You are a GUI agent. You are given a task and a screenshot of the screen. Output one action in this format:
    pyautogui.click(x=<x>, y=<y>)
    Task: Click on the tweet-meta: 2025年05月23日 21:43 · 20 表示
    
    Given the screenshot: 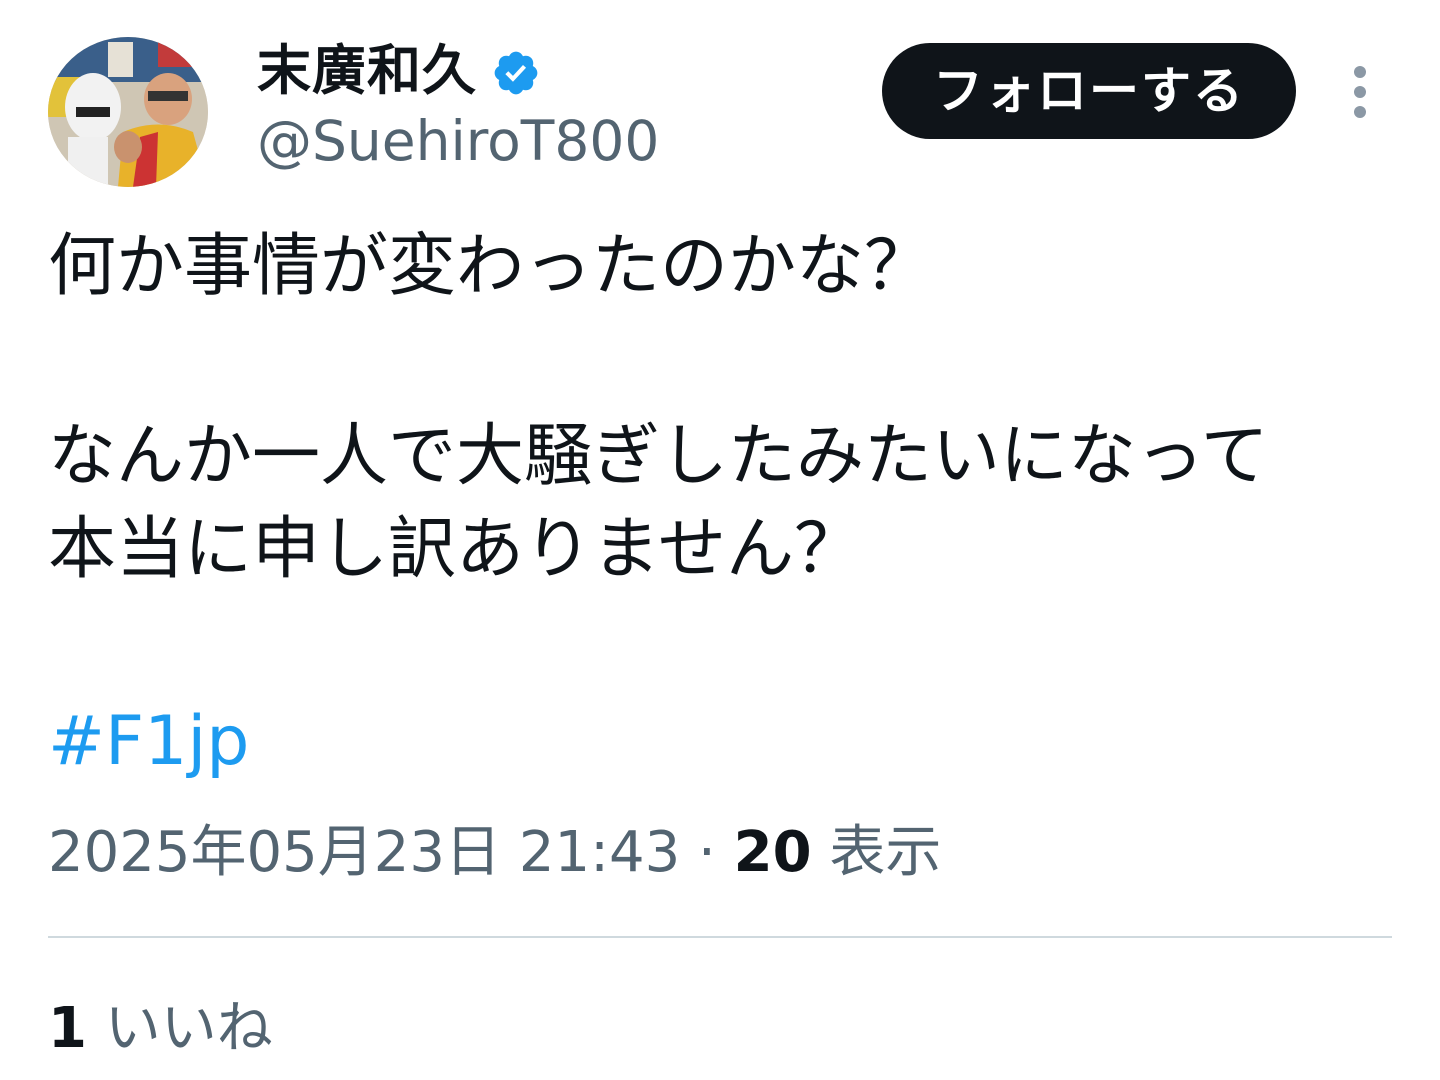 What is the action you would take?
    pyautogui.click(x=494, y=853)
    